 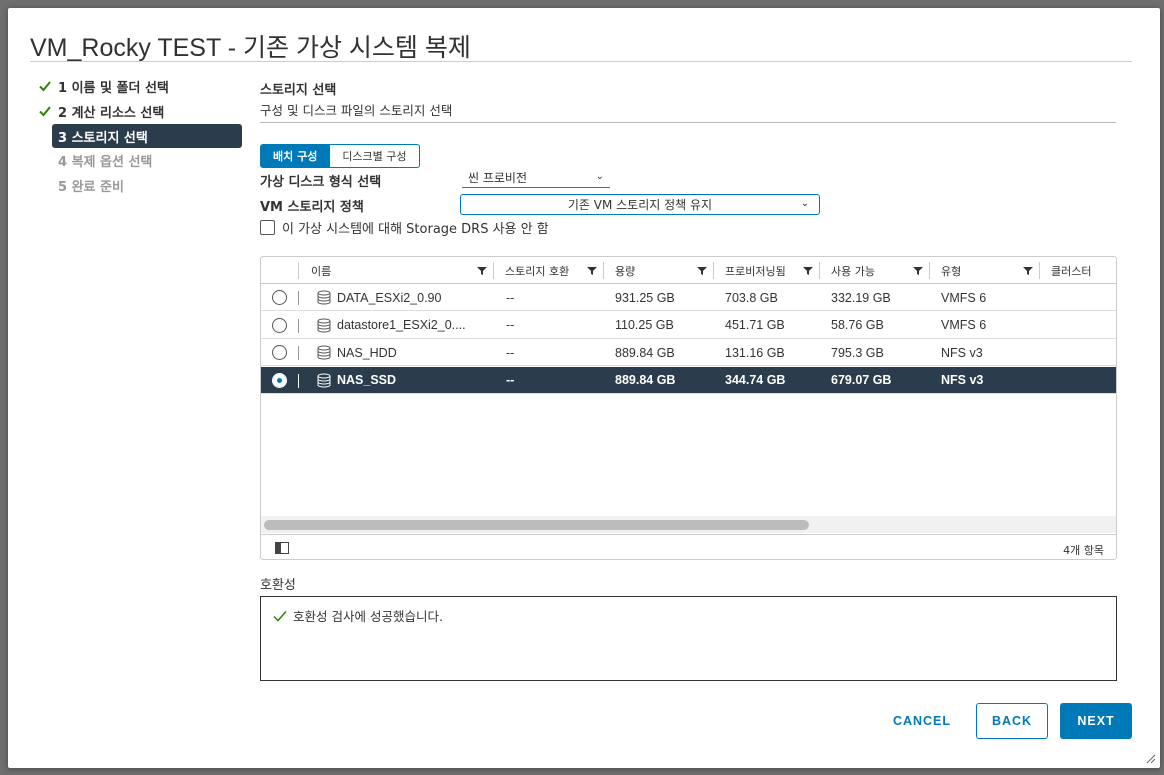 I want to click on horizontal-scrollbar, so click(x=688, y=524).